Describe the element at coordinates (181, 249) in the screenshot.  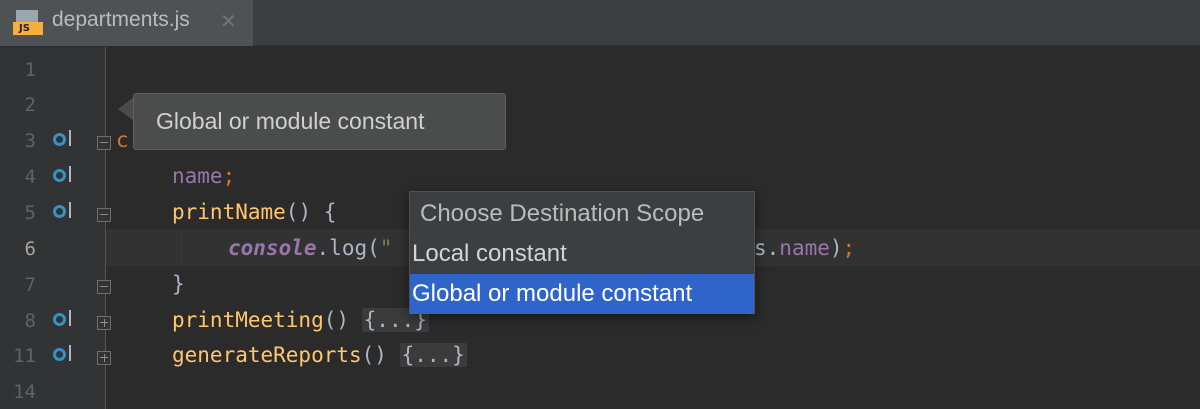
I see `indent-guide` at that location.